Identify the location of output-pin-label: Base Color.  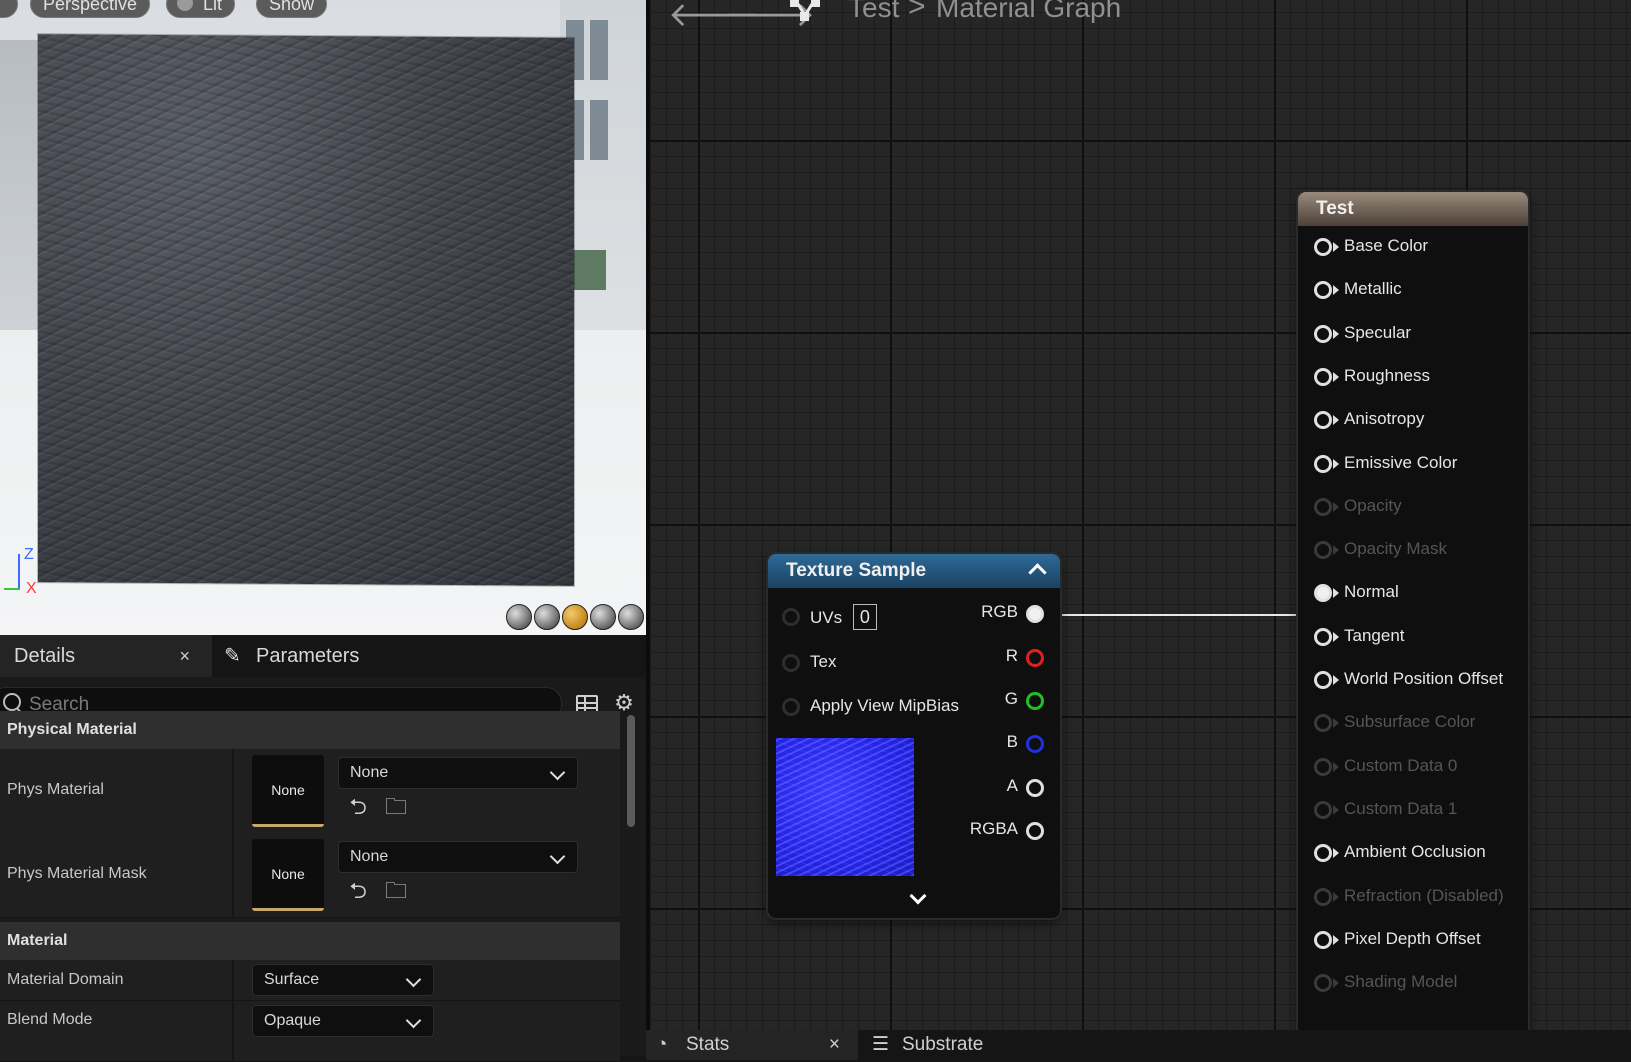
(1386, 245).